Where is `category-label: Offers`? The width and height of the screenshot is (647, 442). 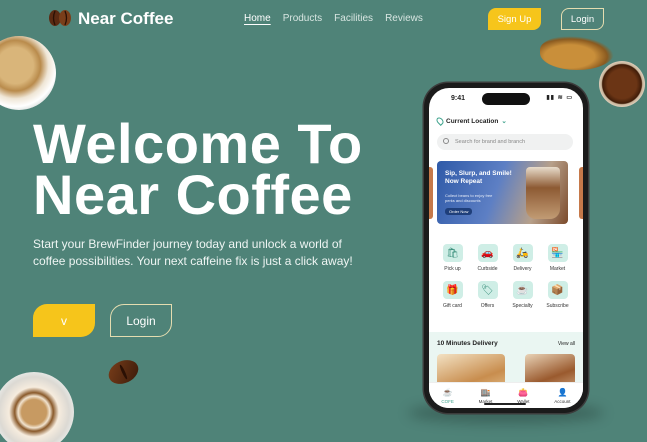
category-label: Offers is located at coordinates (487, 306).